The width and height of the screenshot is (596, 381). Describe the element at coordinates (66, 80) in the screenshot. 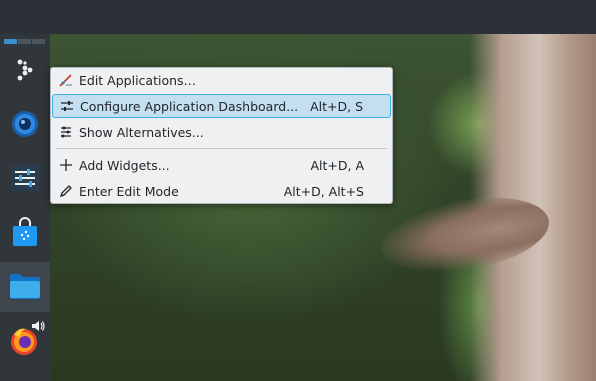

I see `edit-applications-icon` at that location.